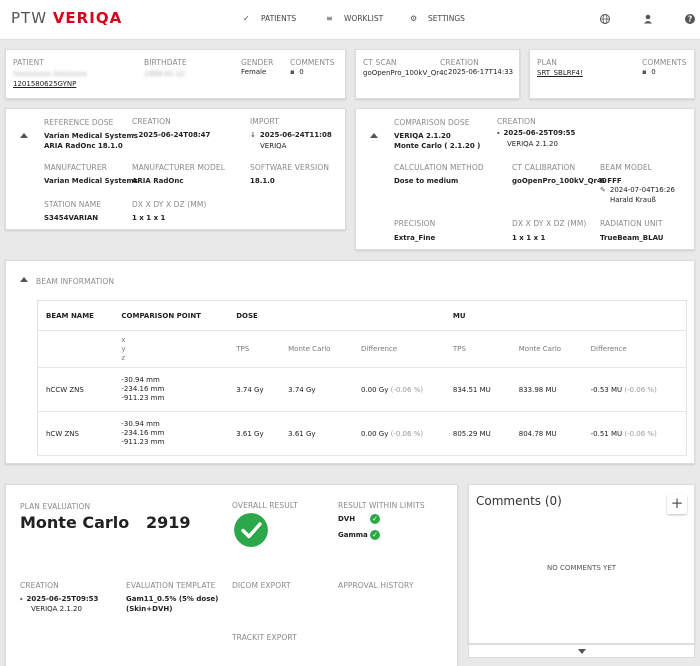 The height and width of the screenshot is (666, 700). What do you see at coordinates (546, 389) in the screenshot?
I see `mu-mc: 833.98 MU` at bounding box center [546, 389].